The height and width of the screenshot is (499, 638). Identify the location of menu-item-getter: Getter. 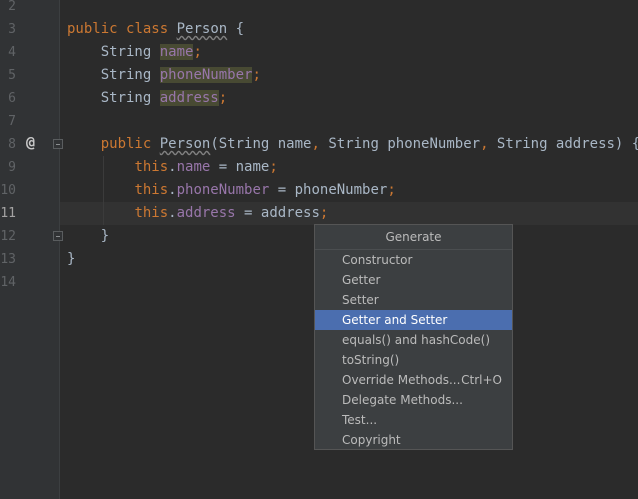
(413, 280).